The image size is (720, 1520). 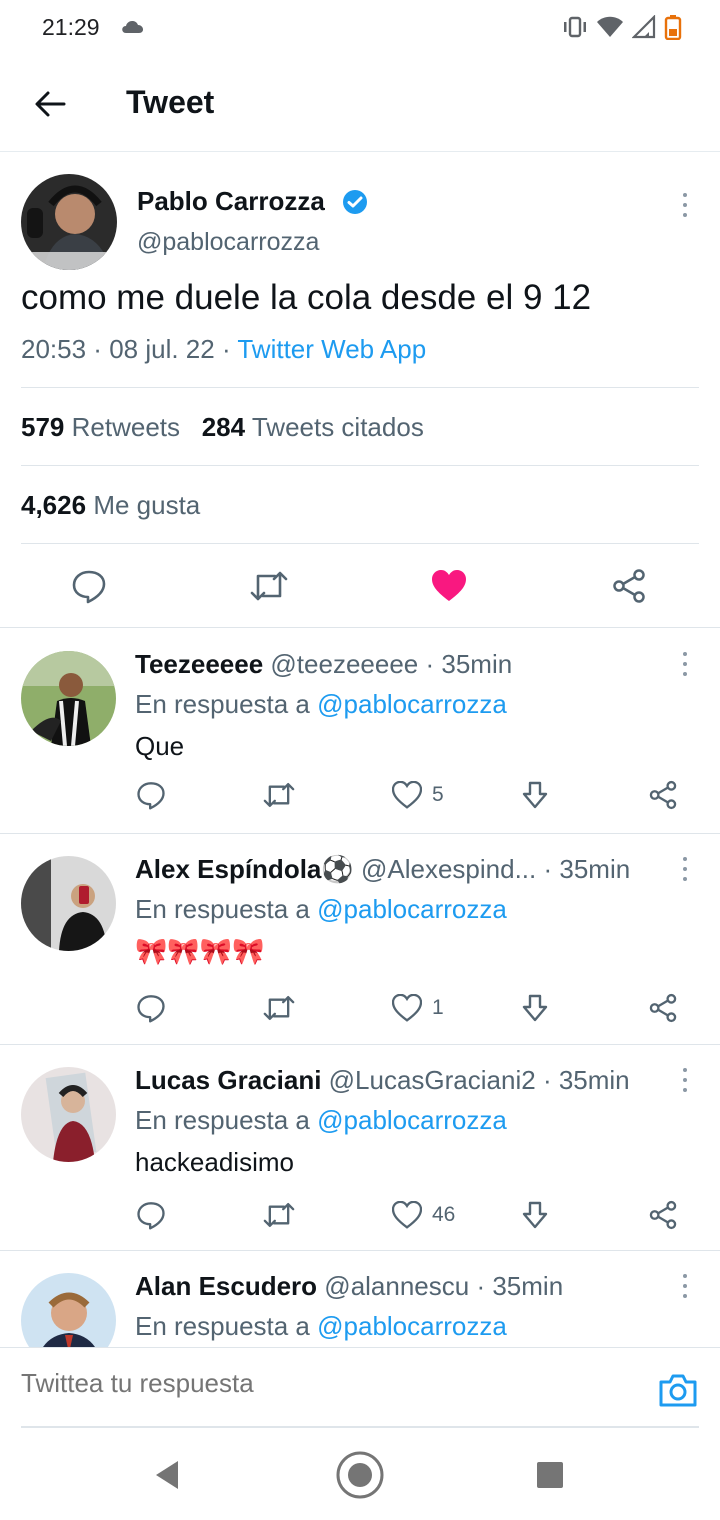 What do you see at coordinates (226, 1286) in the screenshot?
I see `reply-author-name: Alan Escudero` at bounding box center [226, 1286].